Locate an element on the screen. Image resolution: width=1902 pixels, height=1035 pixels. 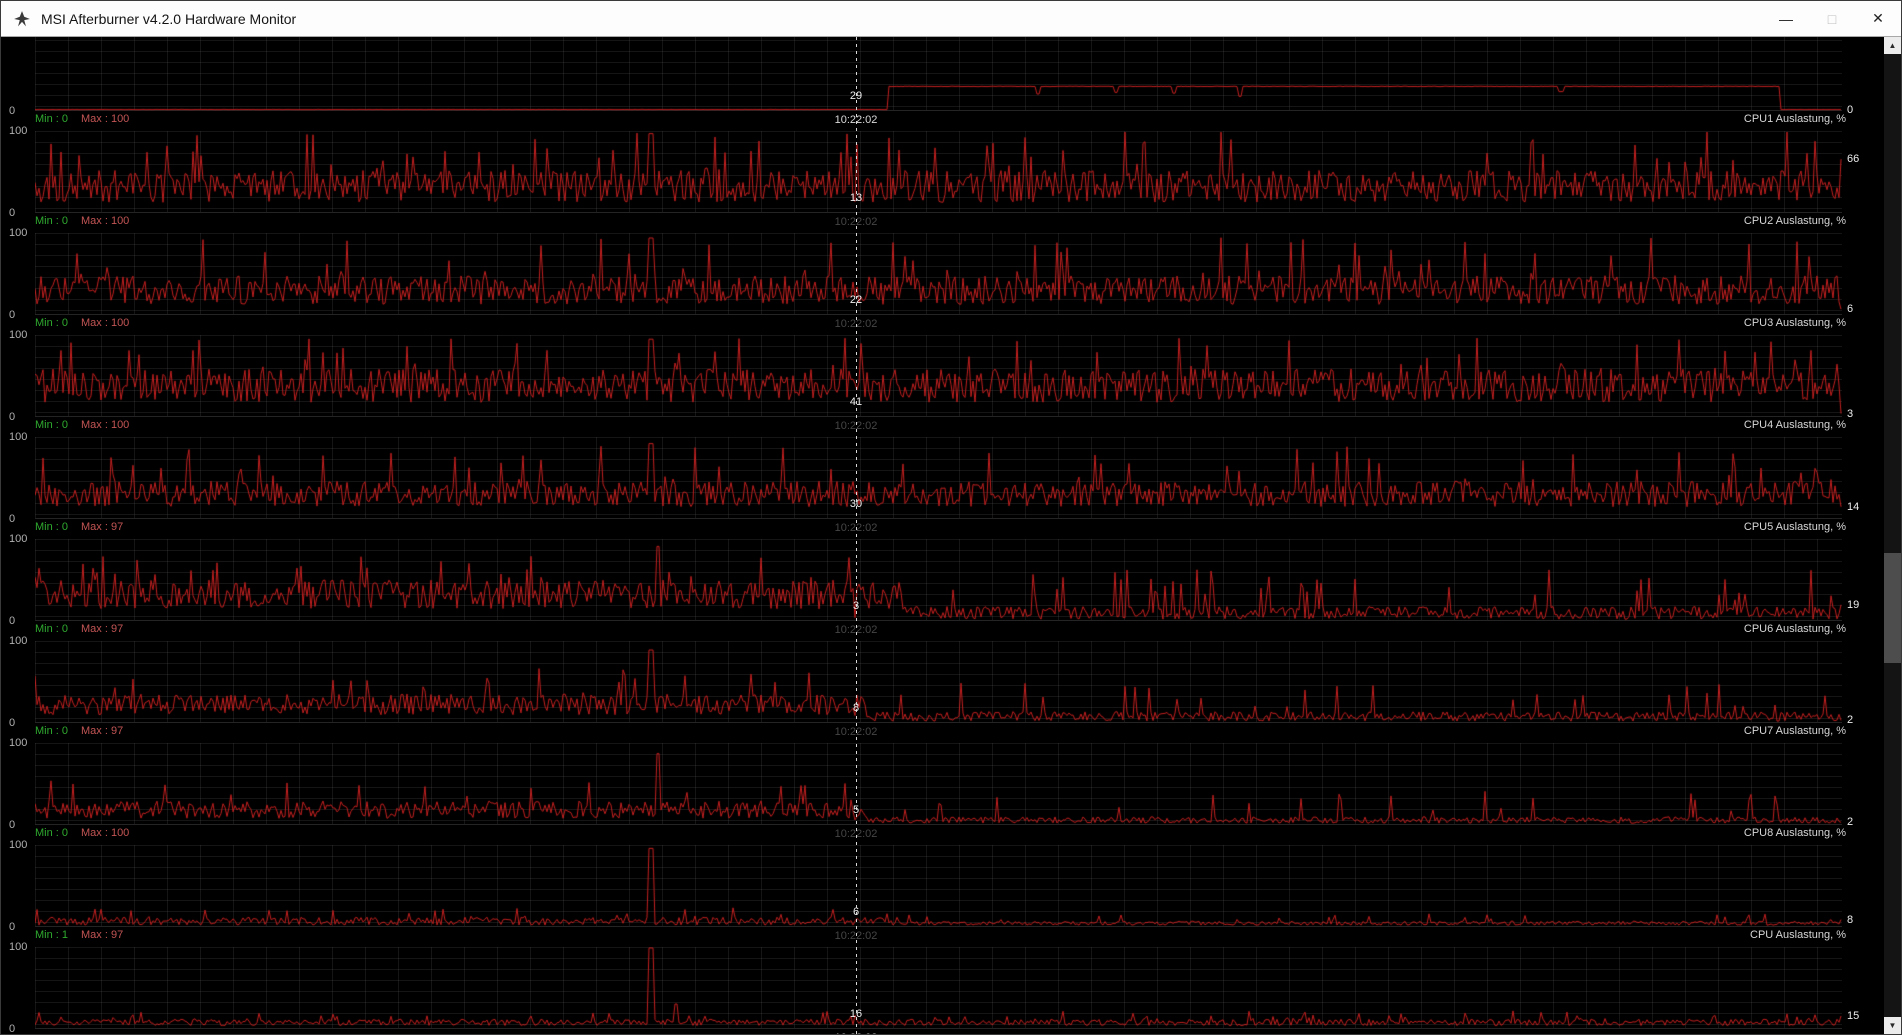
maximize-button: □ is located at coordinates (1832, 18).